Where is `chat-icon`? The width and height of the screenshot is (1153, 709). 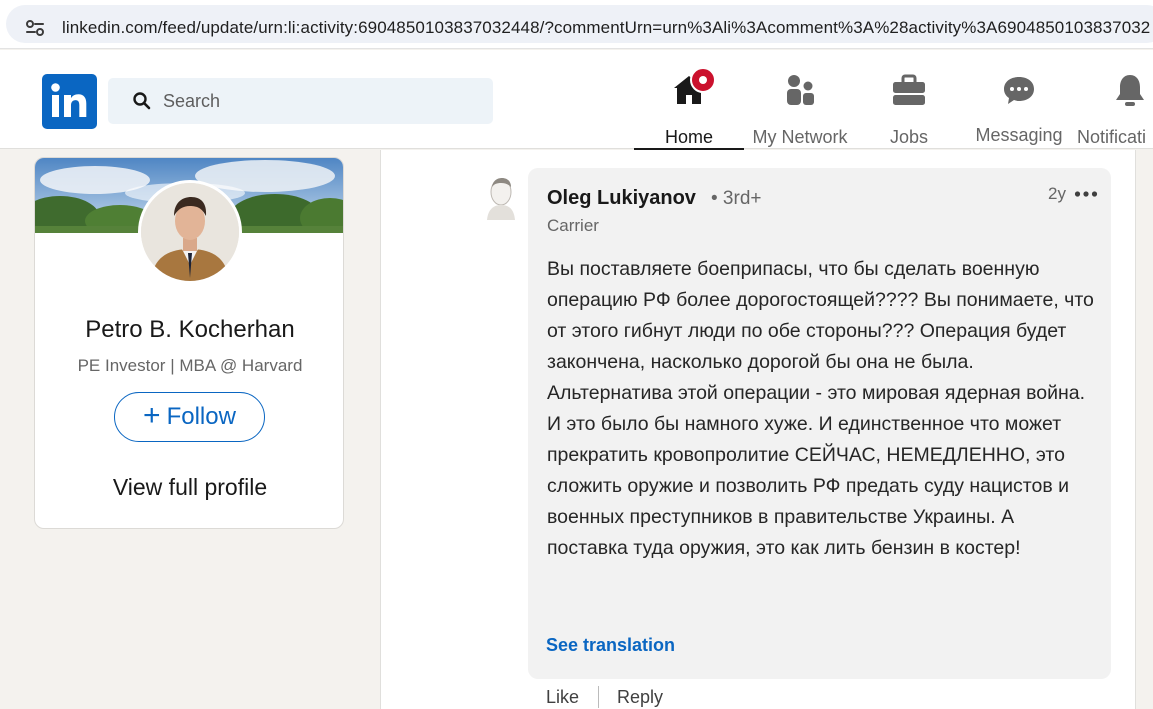
chat-icon is located at coordinates (1019, 90).